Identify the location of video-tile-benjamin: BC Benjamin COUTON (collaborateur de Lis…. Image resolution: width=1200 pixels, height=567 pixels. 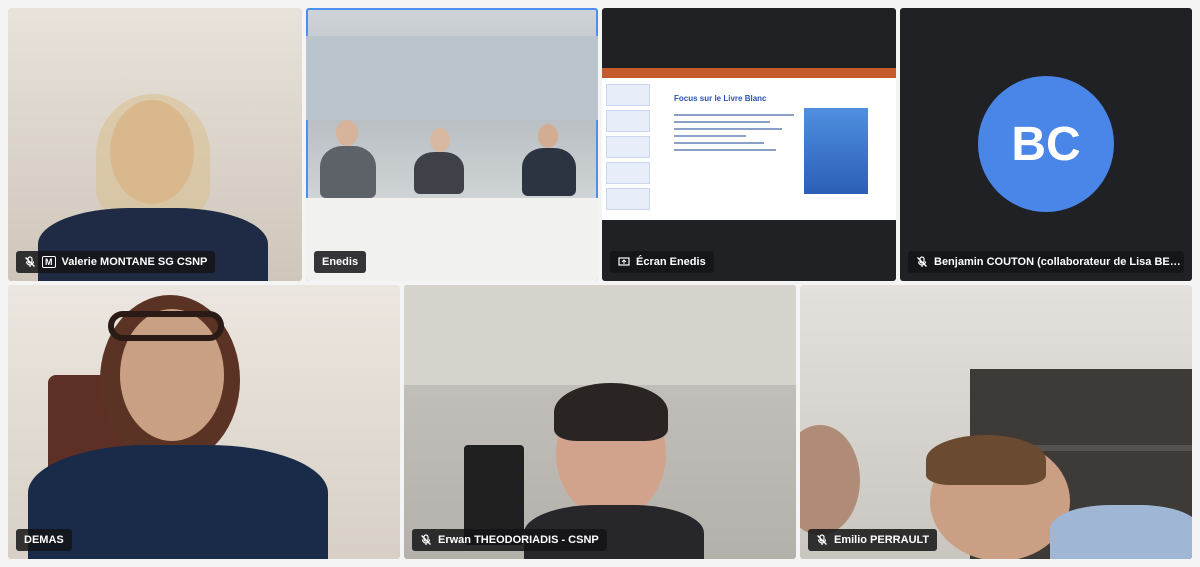
(1046, 144).